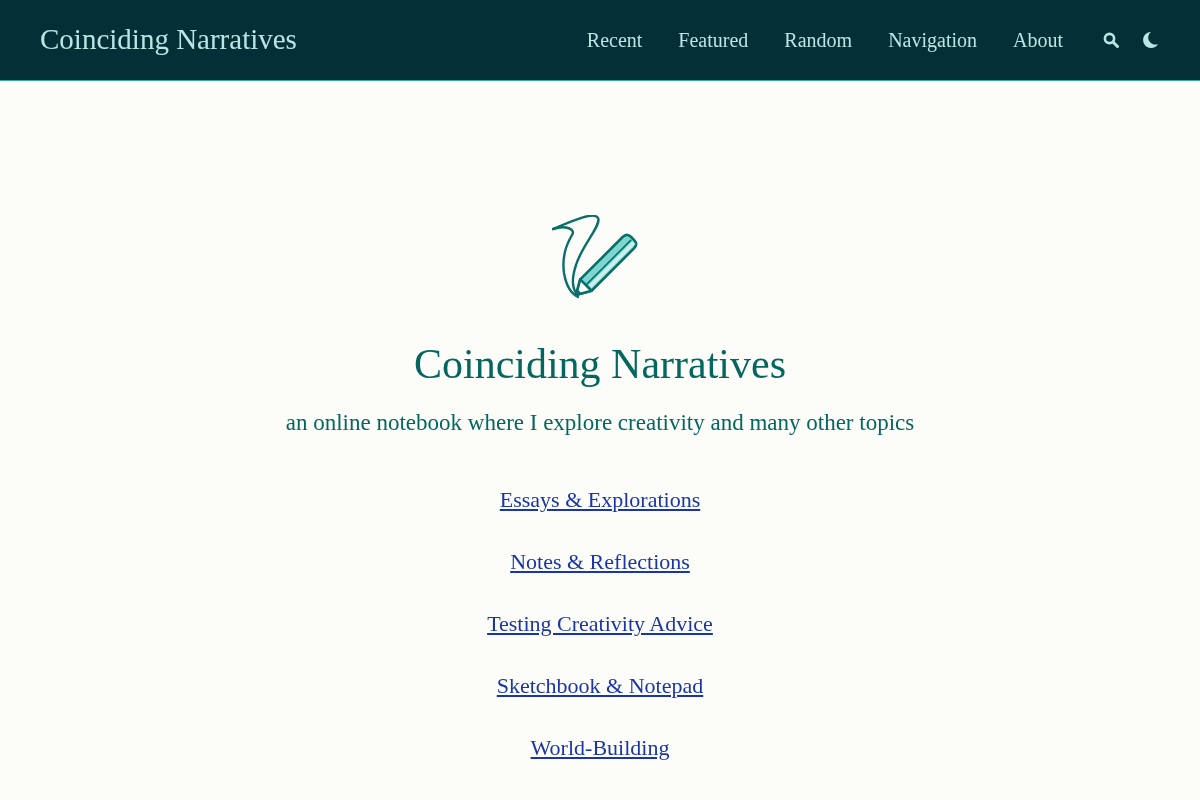 Image resolution: width=1200 pixels, height=800 pixels. What do you see at coordinates (600, 423) in the screenshot?
I see `site-tagline: an online notebook where I explore creativity and many other topics` at bounding box center [600, 423].